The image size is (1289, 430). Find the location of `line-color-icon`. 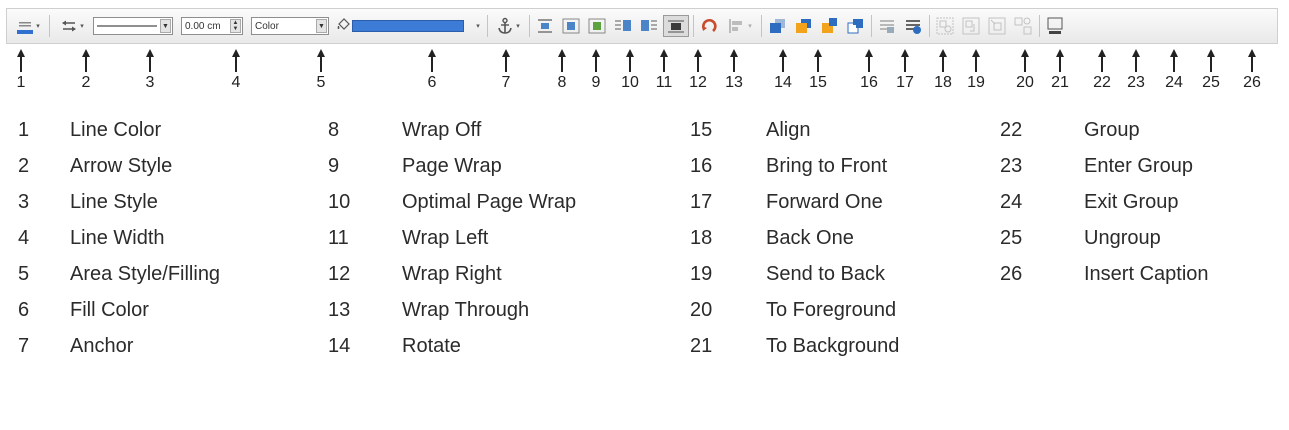

line-color-icon is located at coordinates (25, 28).